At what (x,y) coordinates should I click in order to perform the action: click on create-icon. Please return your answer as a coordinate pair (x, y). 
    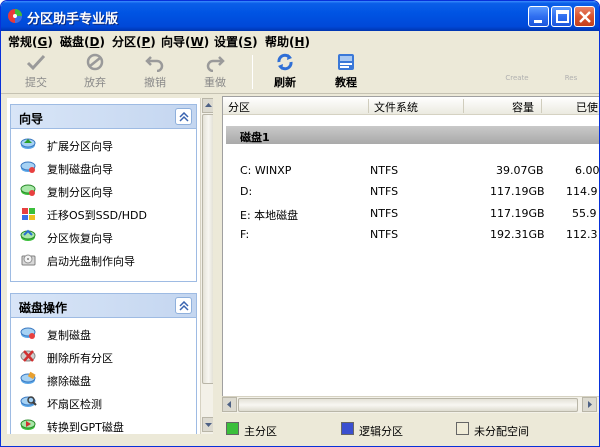
    Looking at the image, I should click on (517, 62).